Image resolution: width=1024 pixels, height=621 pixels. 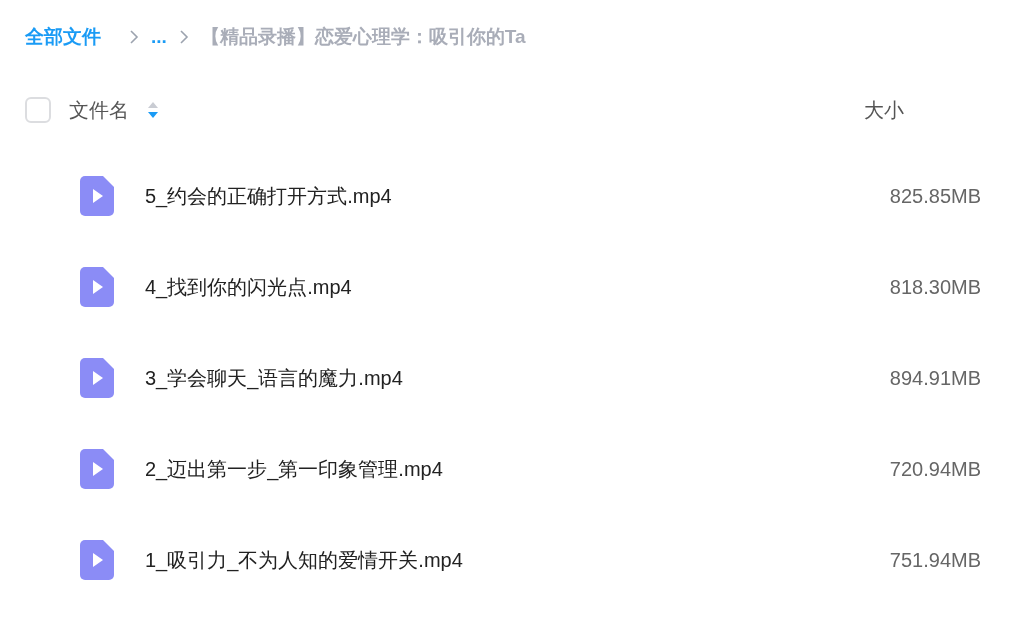 I want to click on file-size: 720.94MB, so click(x=935, y=469).